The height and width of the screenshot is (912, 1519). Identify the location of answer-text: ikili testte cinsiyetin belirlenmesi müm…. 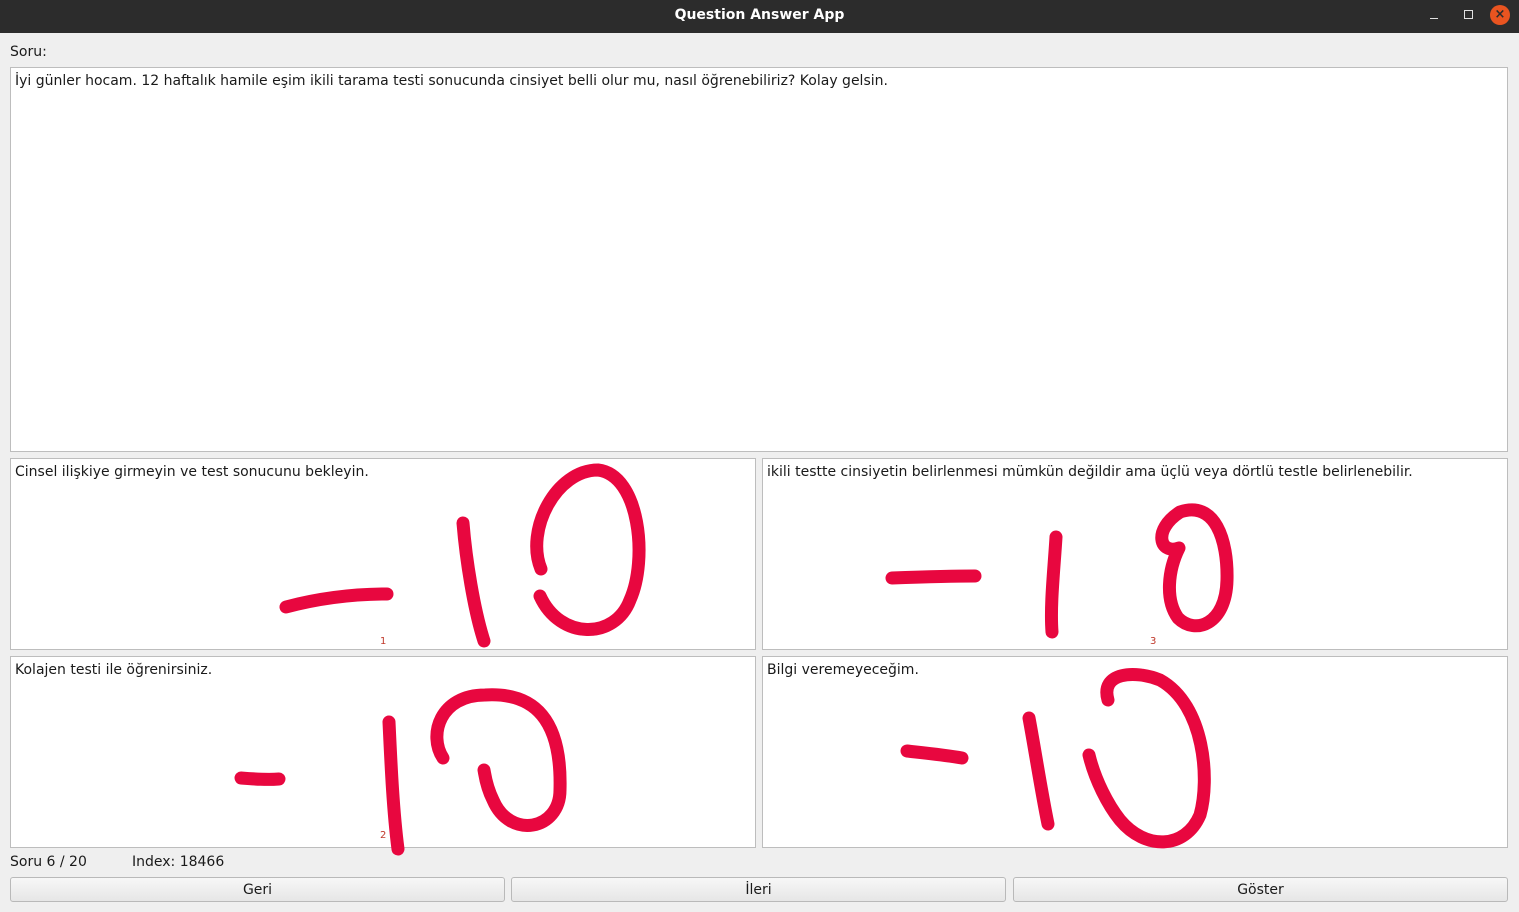
(1090, 472).